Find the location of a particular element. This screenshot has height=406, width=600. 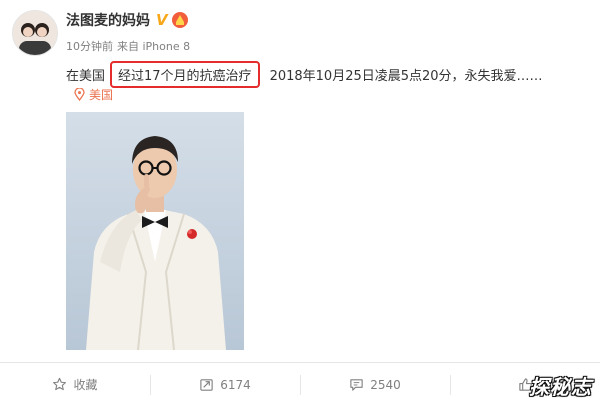

comment-icon is located at coordinates (356, 385).